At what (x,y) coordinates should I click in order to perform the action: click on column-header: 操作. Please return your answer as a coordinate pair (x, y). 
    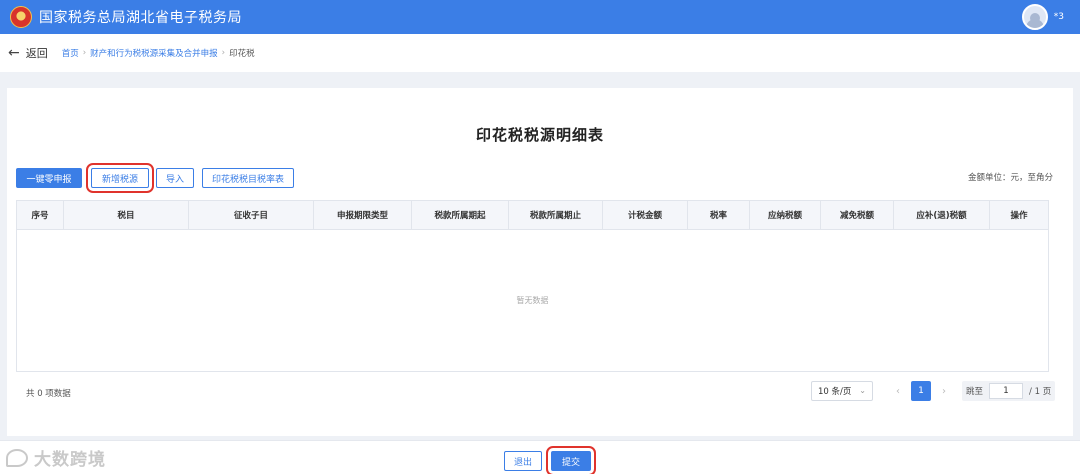
    Looking at the image, I should click on (1019, 216).